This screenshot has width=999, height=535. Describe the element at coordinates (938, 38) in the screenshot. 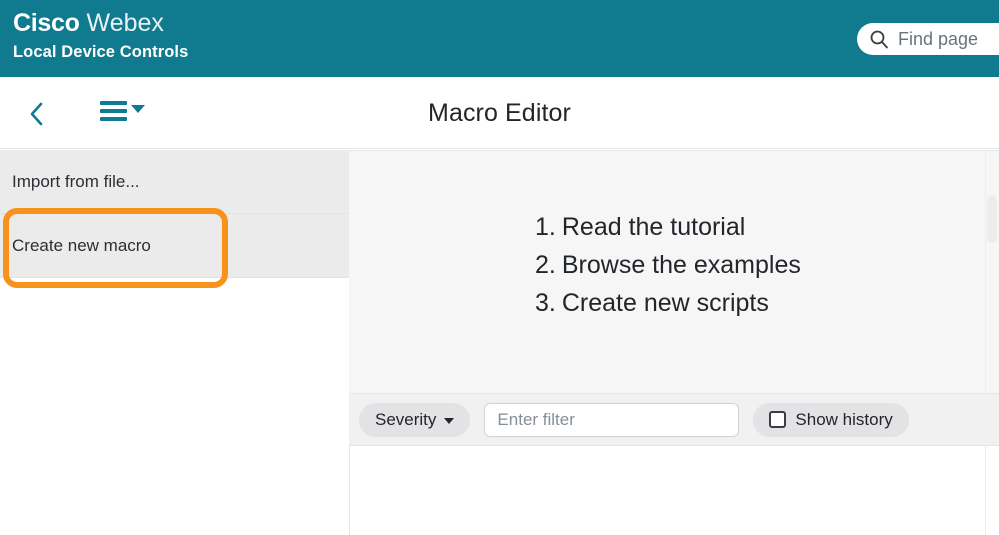

I see `search-placeholder: Find page` at that location.